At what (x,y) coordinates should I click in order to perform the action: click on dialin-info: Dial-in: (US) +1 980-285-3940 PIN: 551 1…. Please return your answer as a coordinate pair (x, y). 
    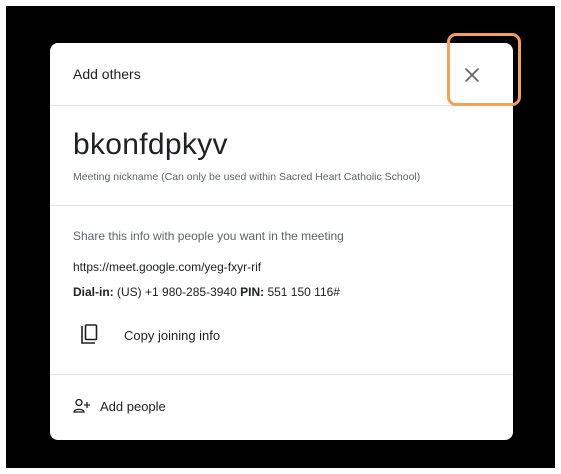
    Looking at the image, I should click on (206, 292).